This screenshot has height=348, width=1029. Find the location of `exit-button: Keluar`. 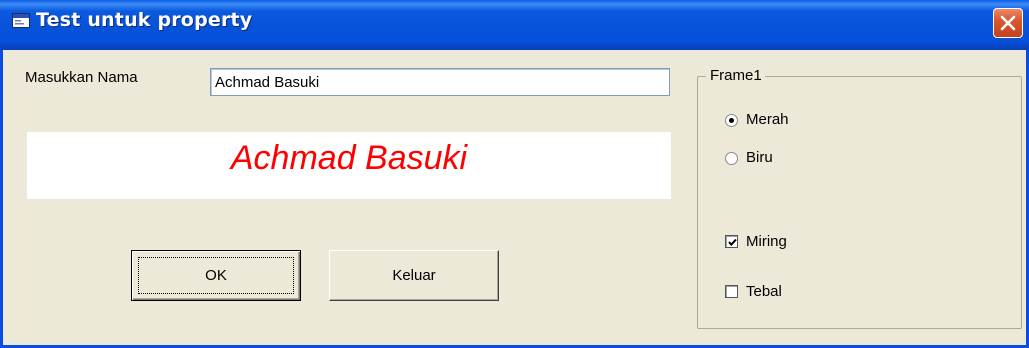

exit-button: Keluar is located at coordinates (414, 275).